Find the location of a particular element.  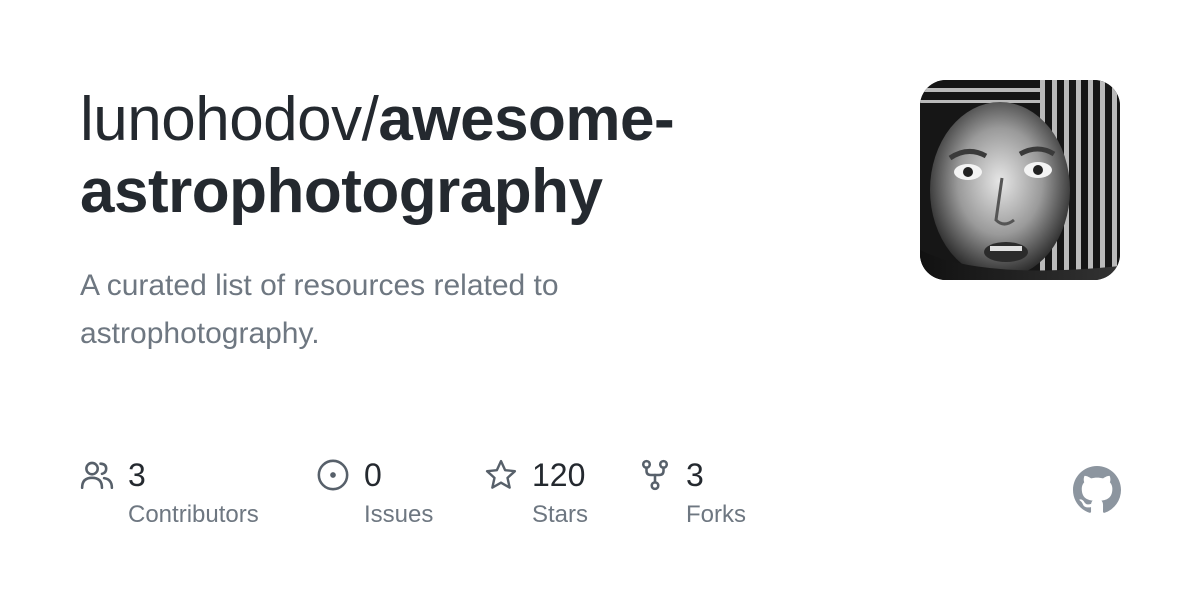

owner-avatar is located at coordinates (1020, 180).